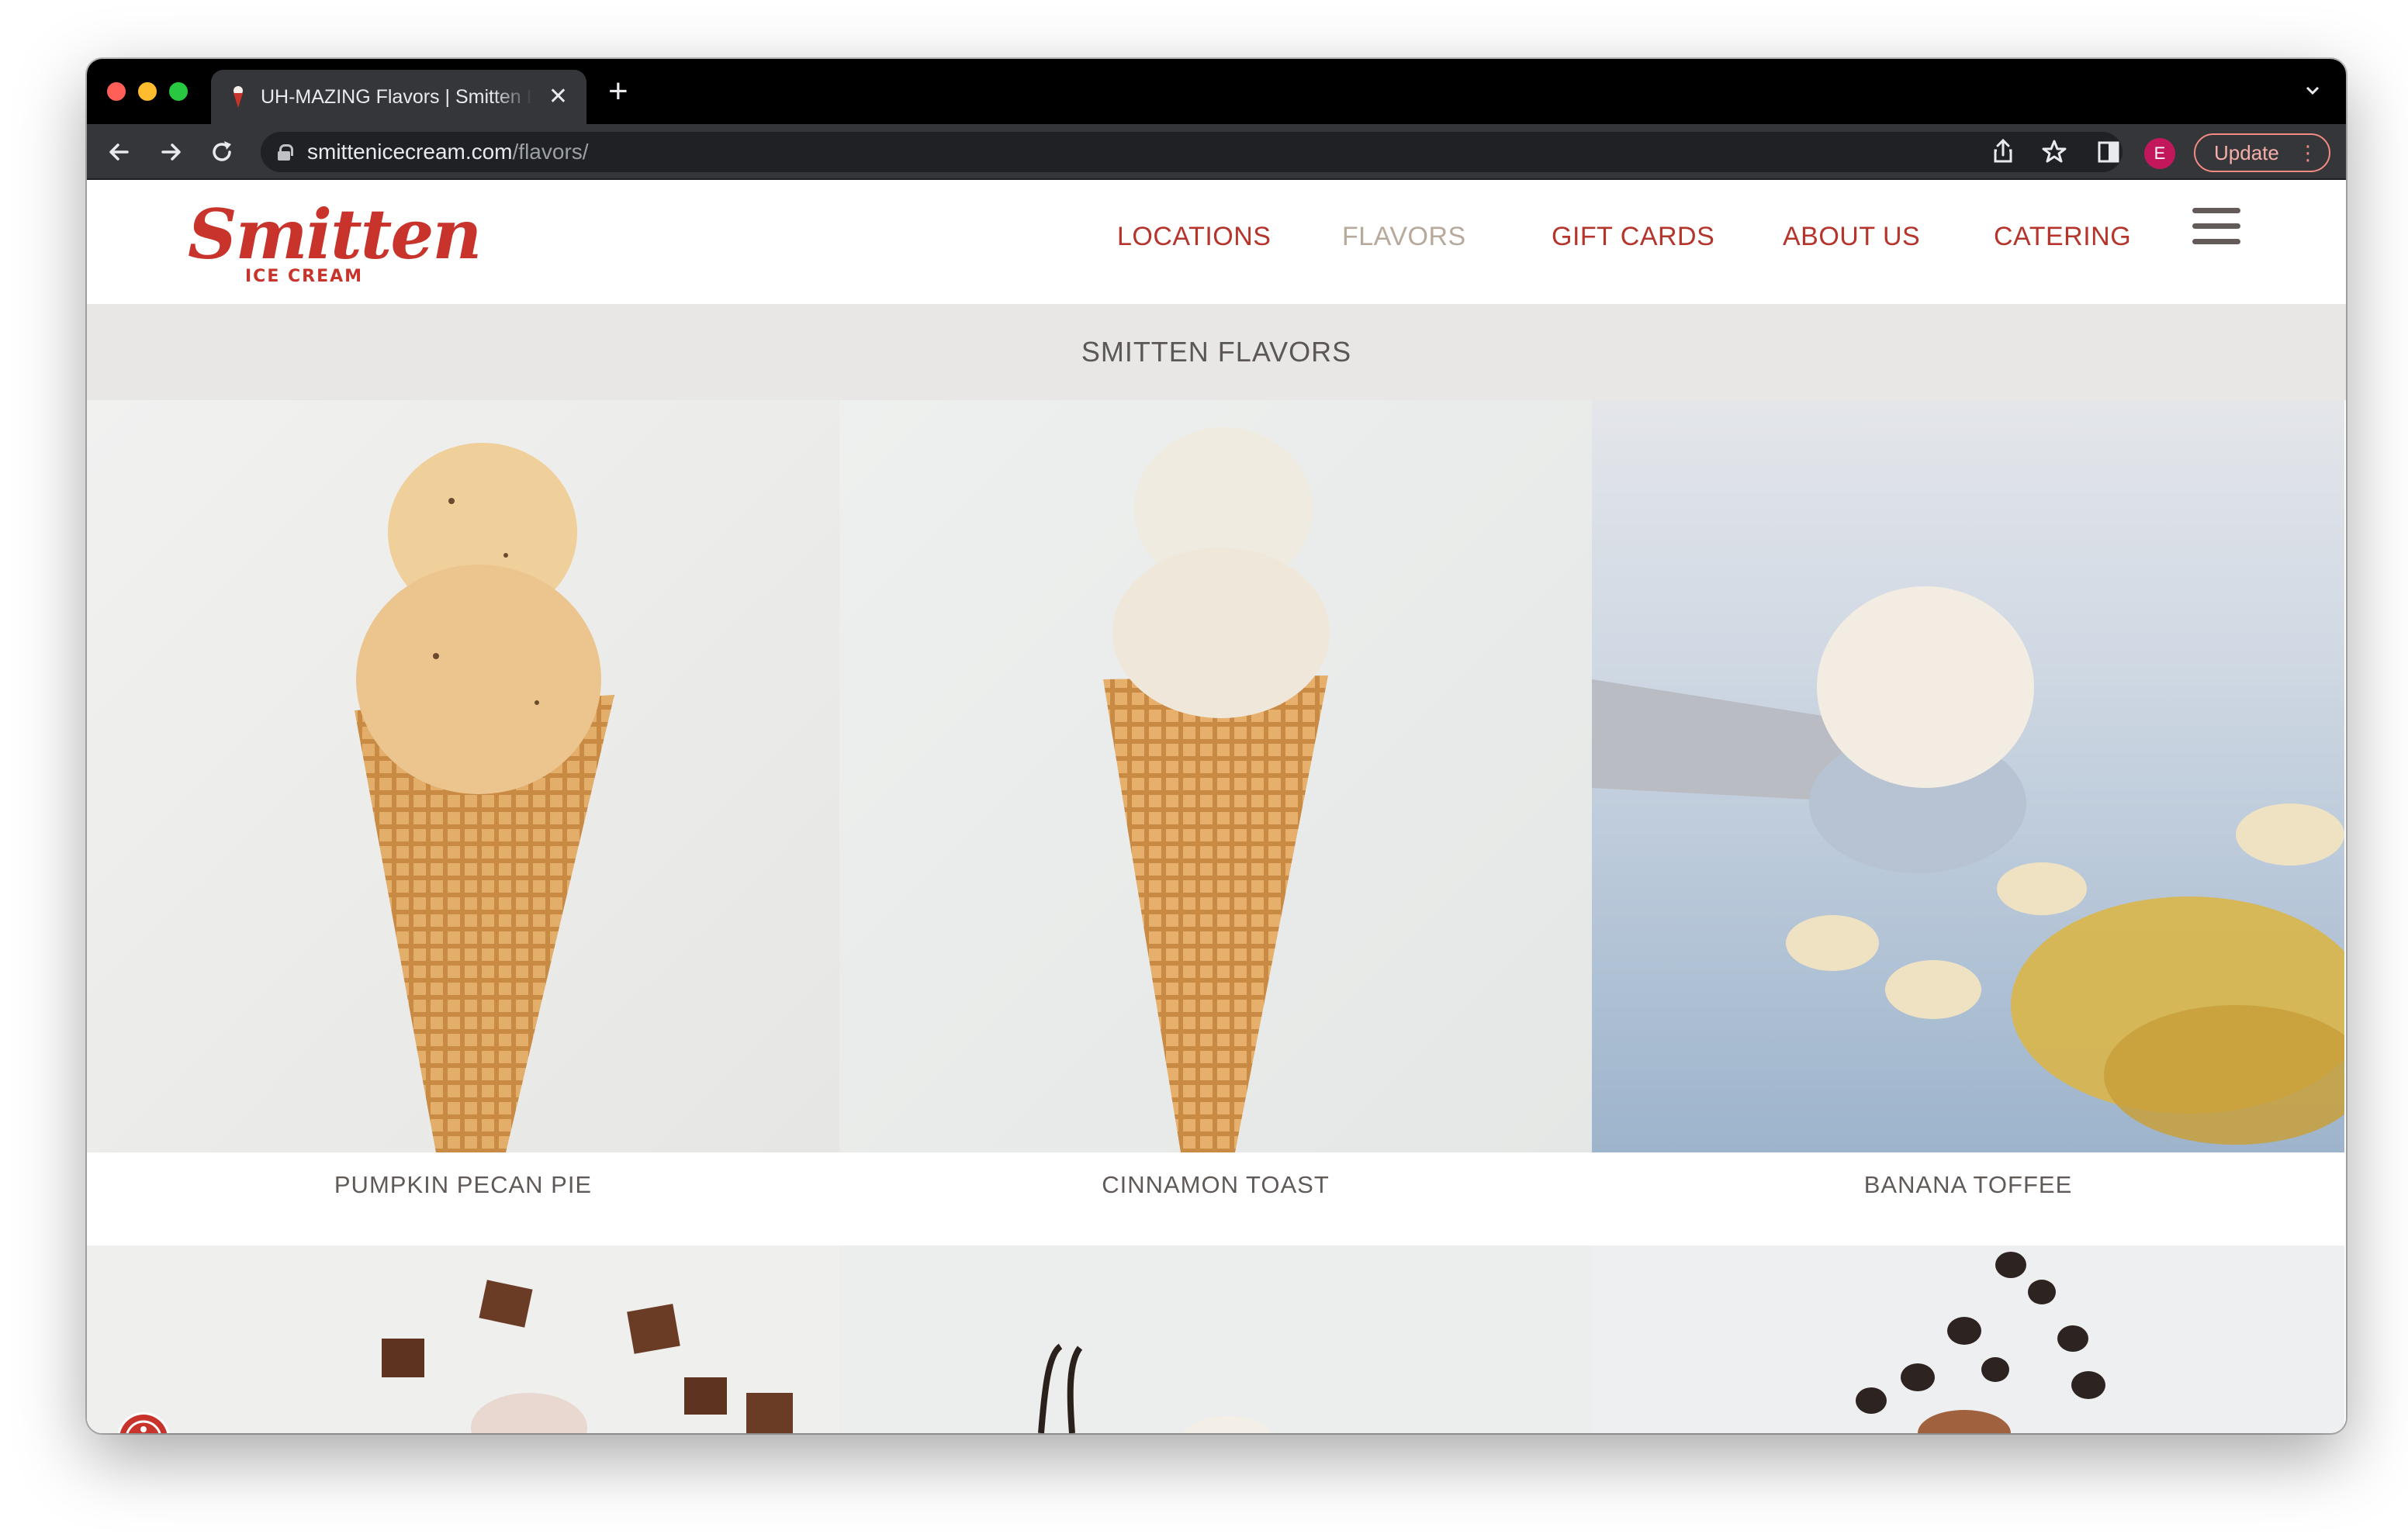 Image resolution: width=2408 pixels, height=1534 pixels. What do you see at coordinates (1192, 152) in the screenshot?
I see `address-bar: smittenicecream.com/flavors/` at bounding box center [1192, 152].